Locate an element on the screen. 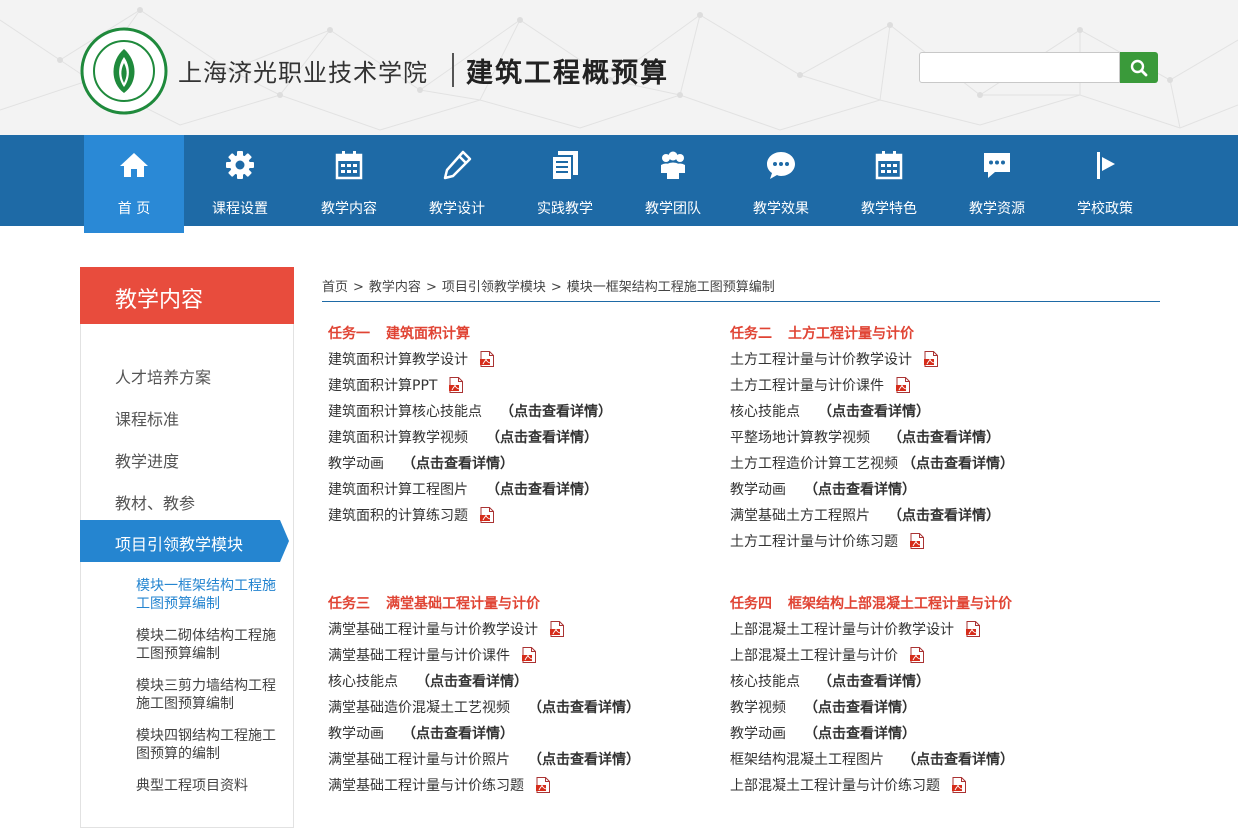  sidebar-item-talent-plan: 人才培养方案 is located at coordinates (163, 376).